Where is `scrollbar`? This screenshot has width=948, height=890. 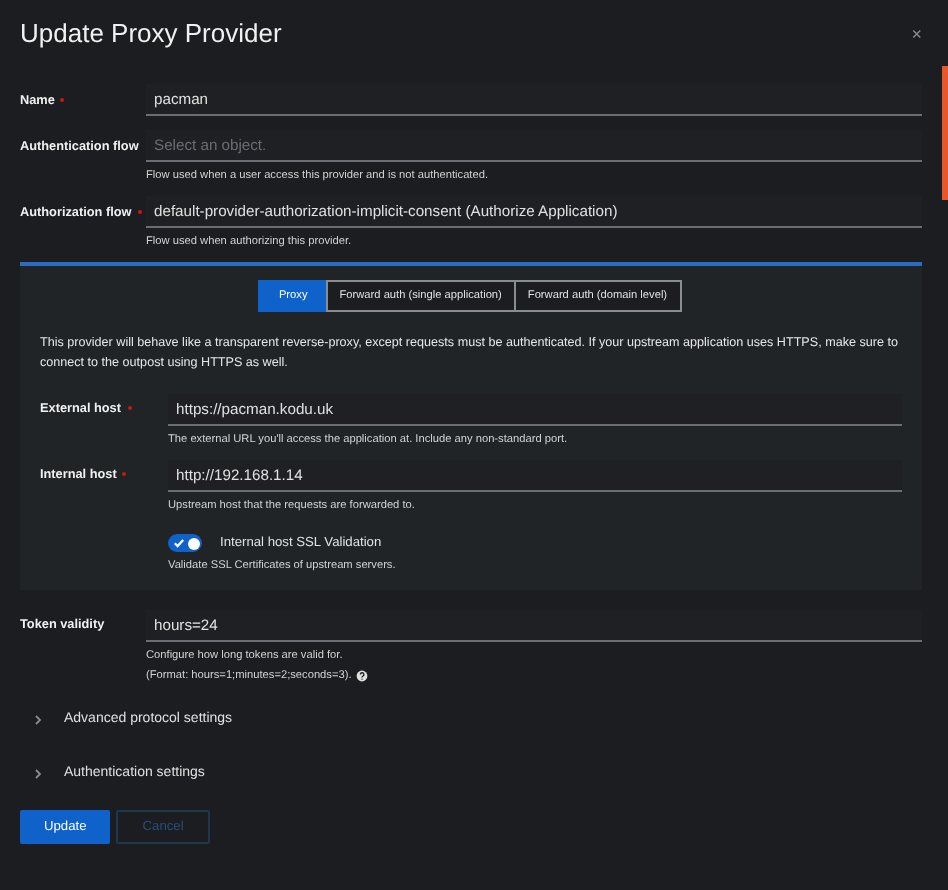
scrollbar is located at coordinates (945, 133).